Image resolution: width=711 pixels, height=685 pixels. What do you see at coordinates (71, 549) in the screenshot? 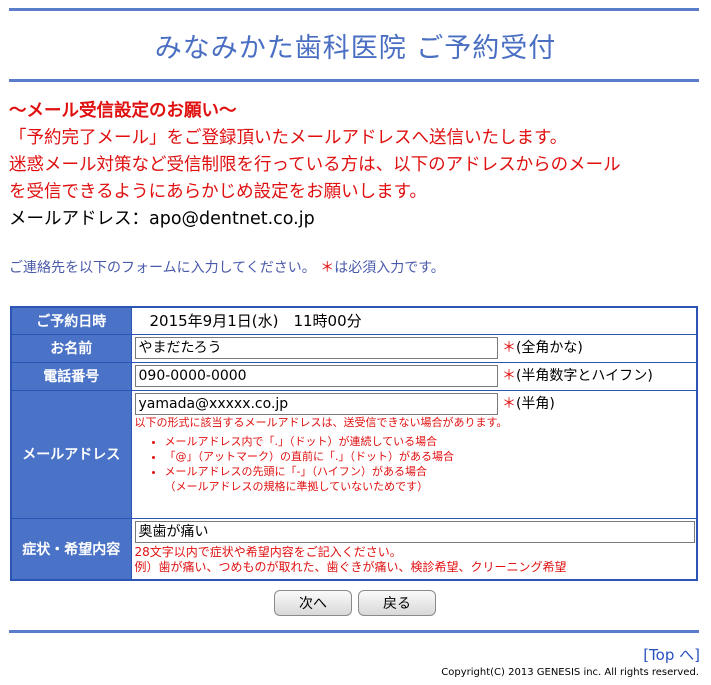
I see `symptom-label: 症状・希望内容` at bounding box center [71, 549].